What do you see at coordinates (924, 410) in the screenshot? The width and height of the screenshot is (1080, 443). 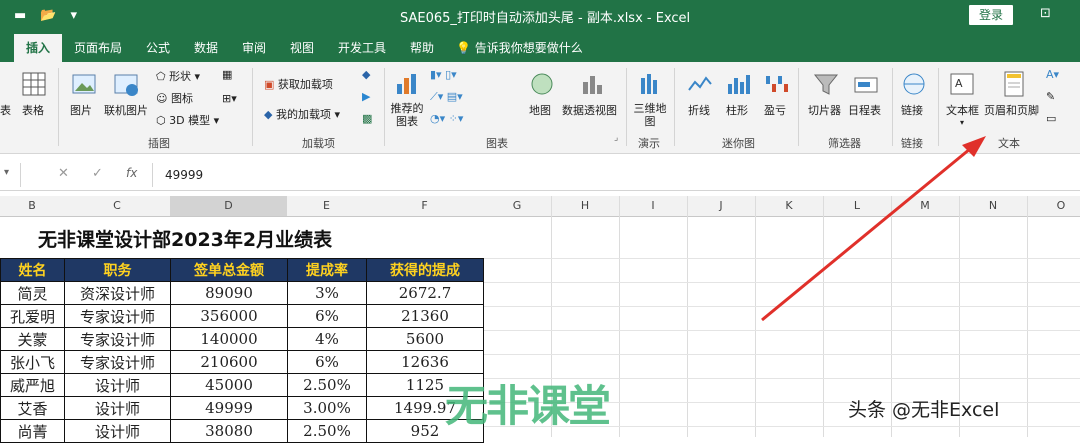 I see `credit-text: 头条 @无非Excel` at bounding box center [924, 410].